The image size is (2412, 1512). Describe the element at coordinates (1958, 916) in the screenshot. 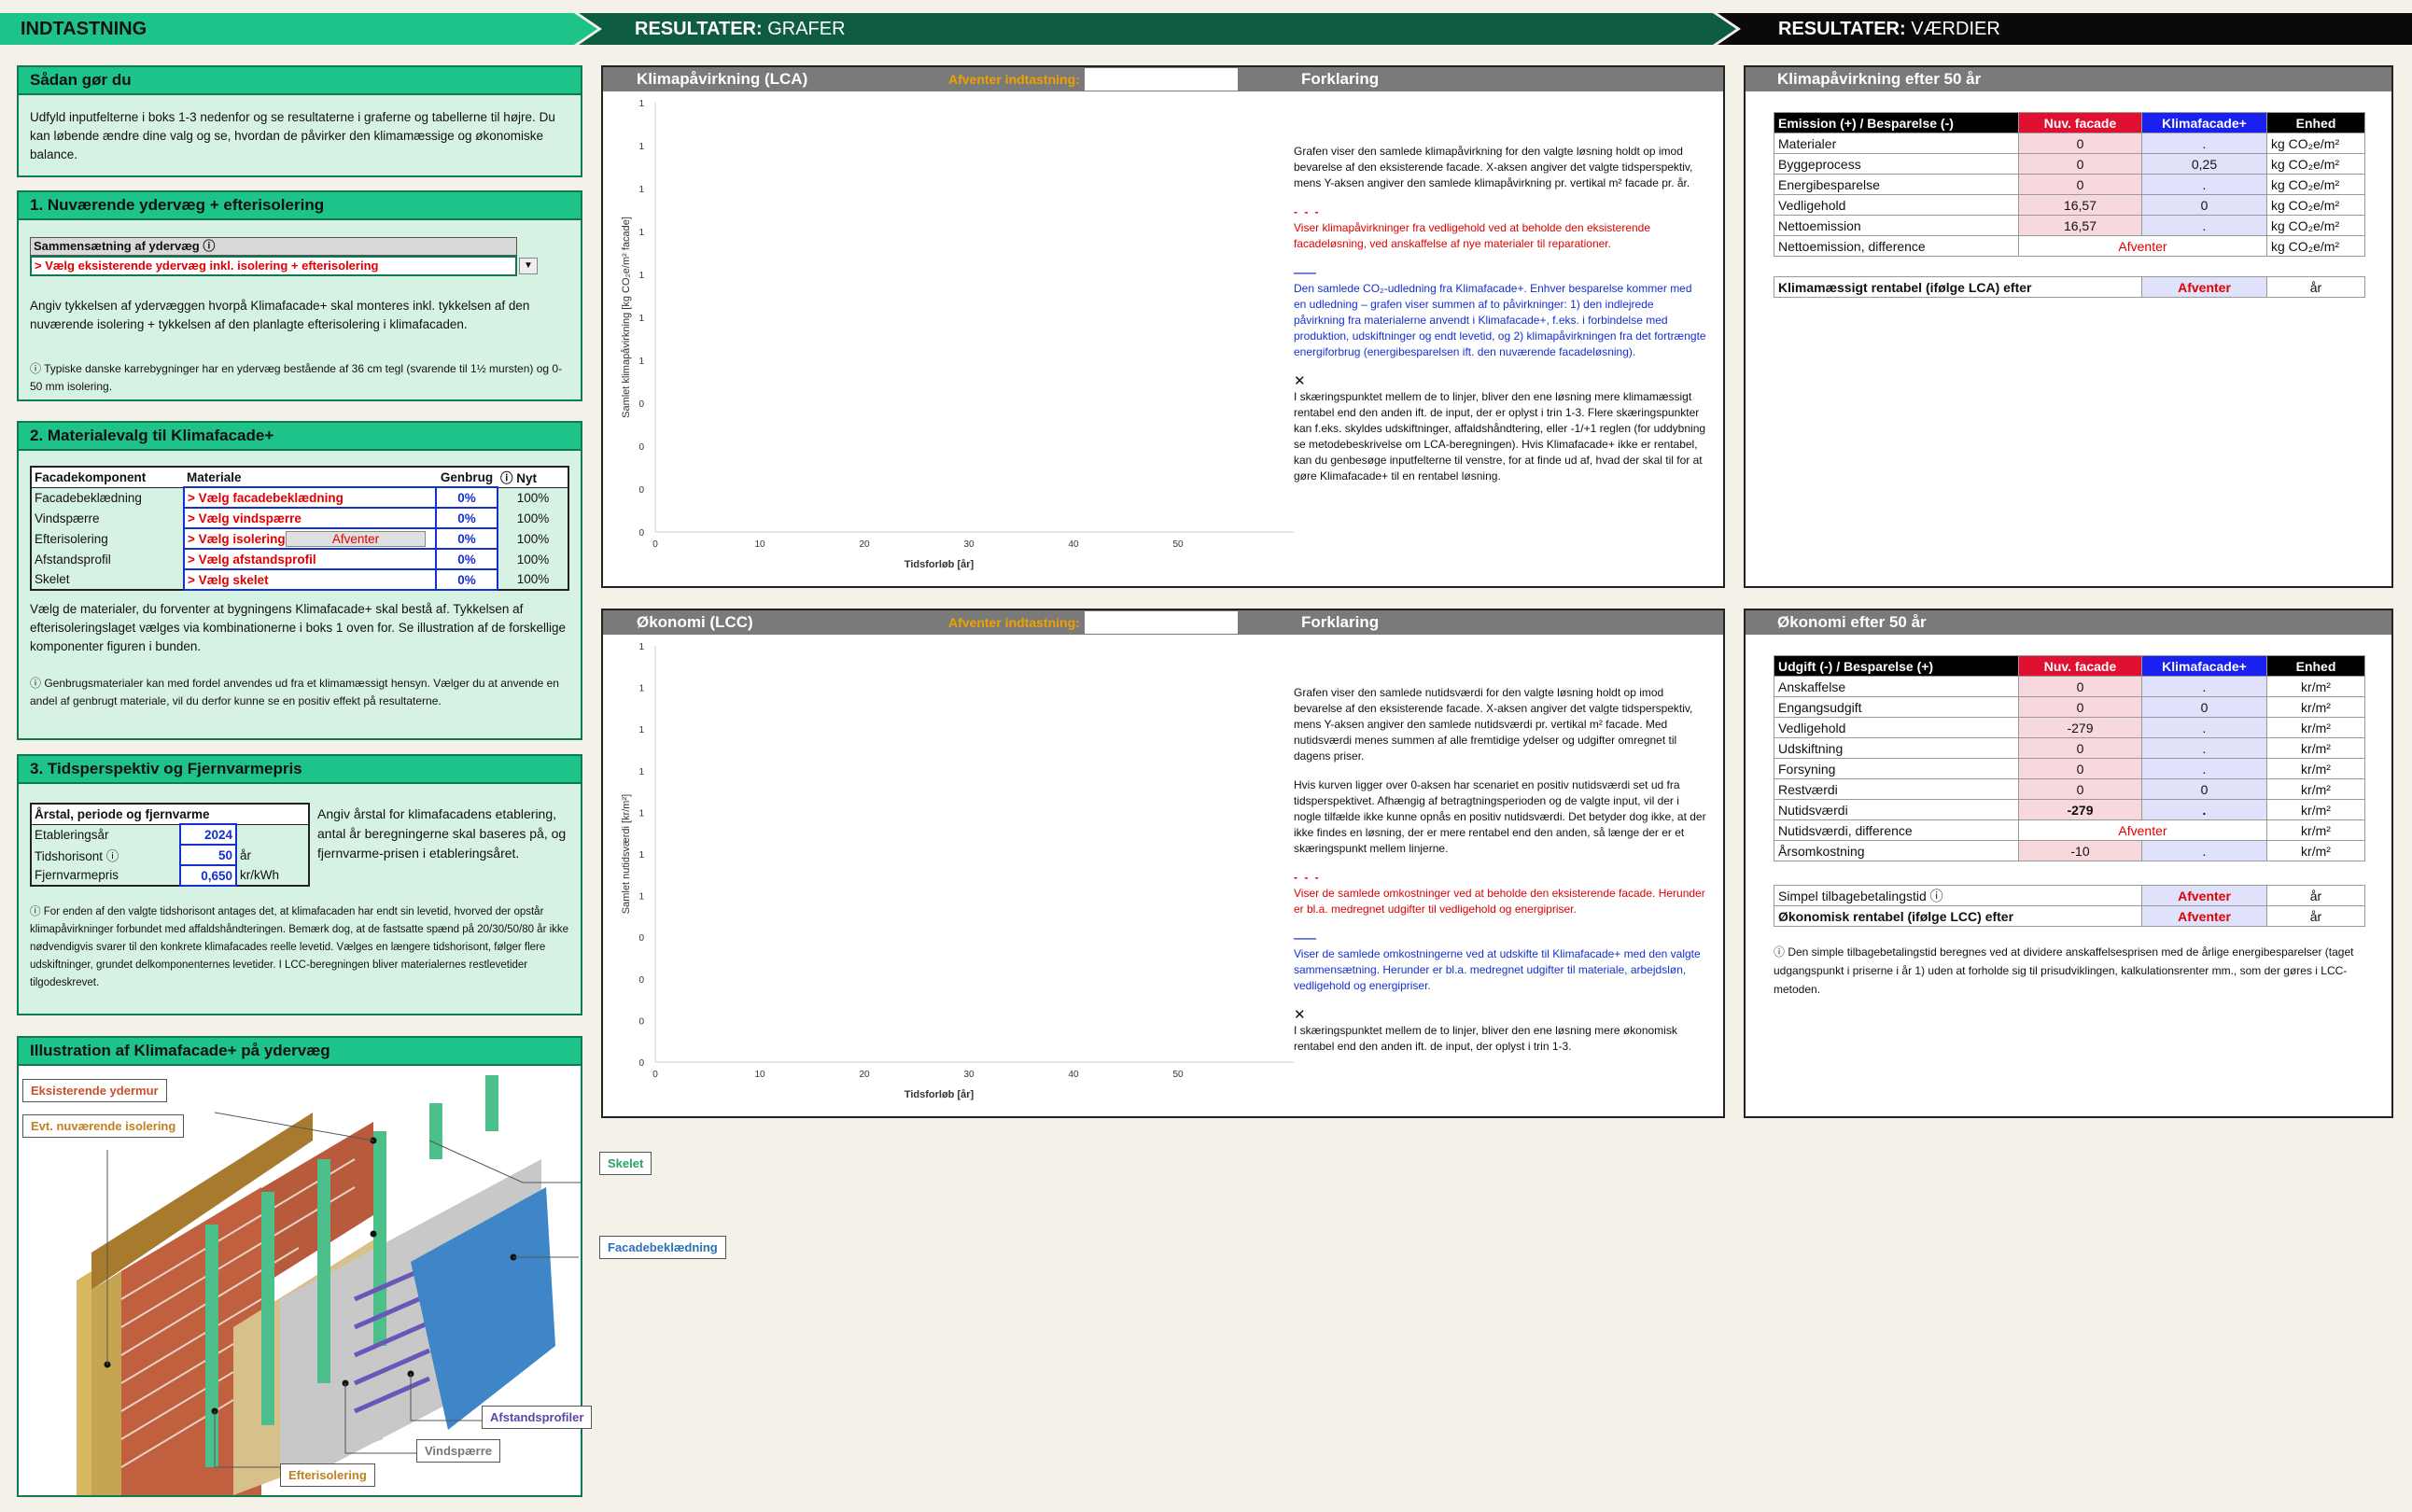

I see `rentable-label: Økonomisk rentabel (ifølge LCC) efter` at that location.